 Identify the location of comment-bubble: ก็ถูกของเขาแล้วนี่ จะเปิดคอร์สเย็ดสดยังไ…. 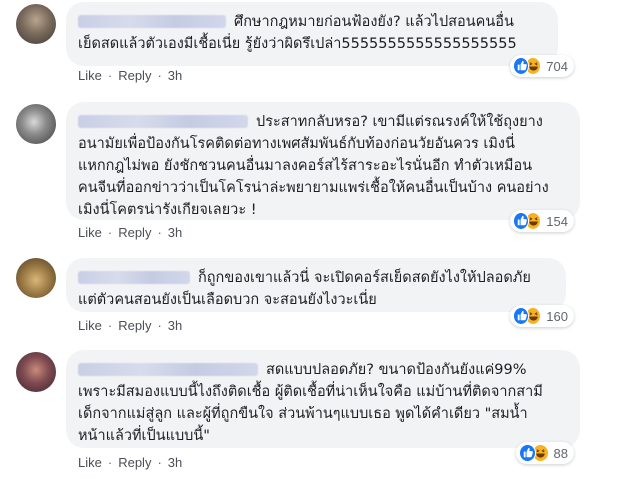
(316, 285).